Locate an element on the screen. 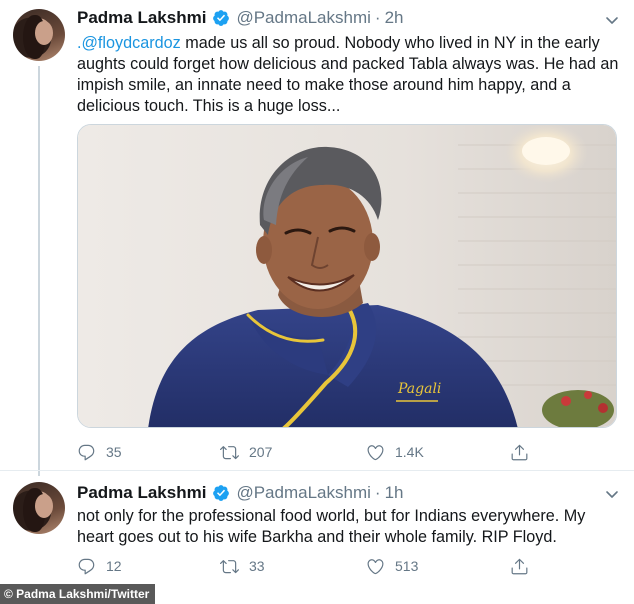  mention-link: .@floydcardoz is located at coordinates (129, 43).